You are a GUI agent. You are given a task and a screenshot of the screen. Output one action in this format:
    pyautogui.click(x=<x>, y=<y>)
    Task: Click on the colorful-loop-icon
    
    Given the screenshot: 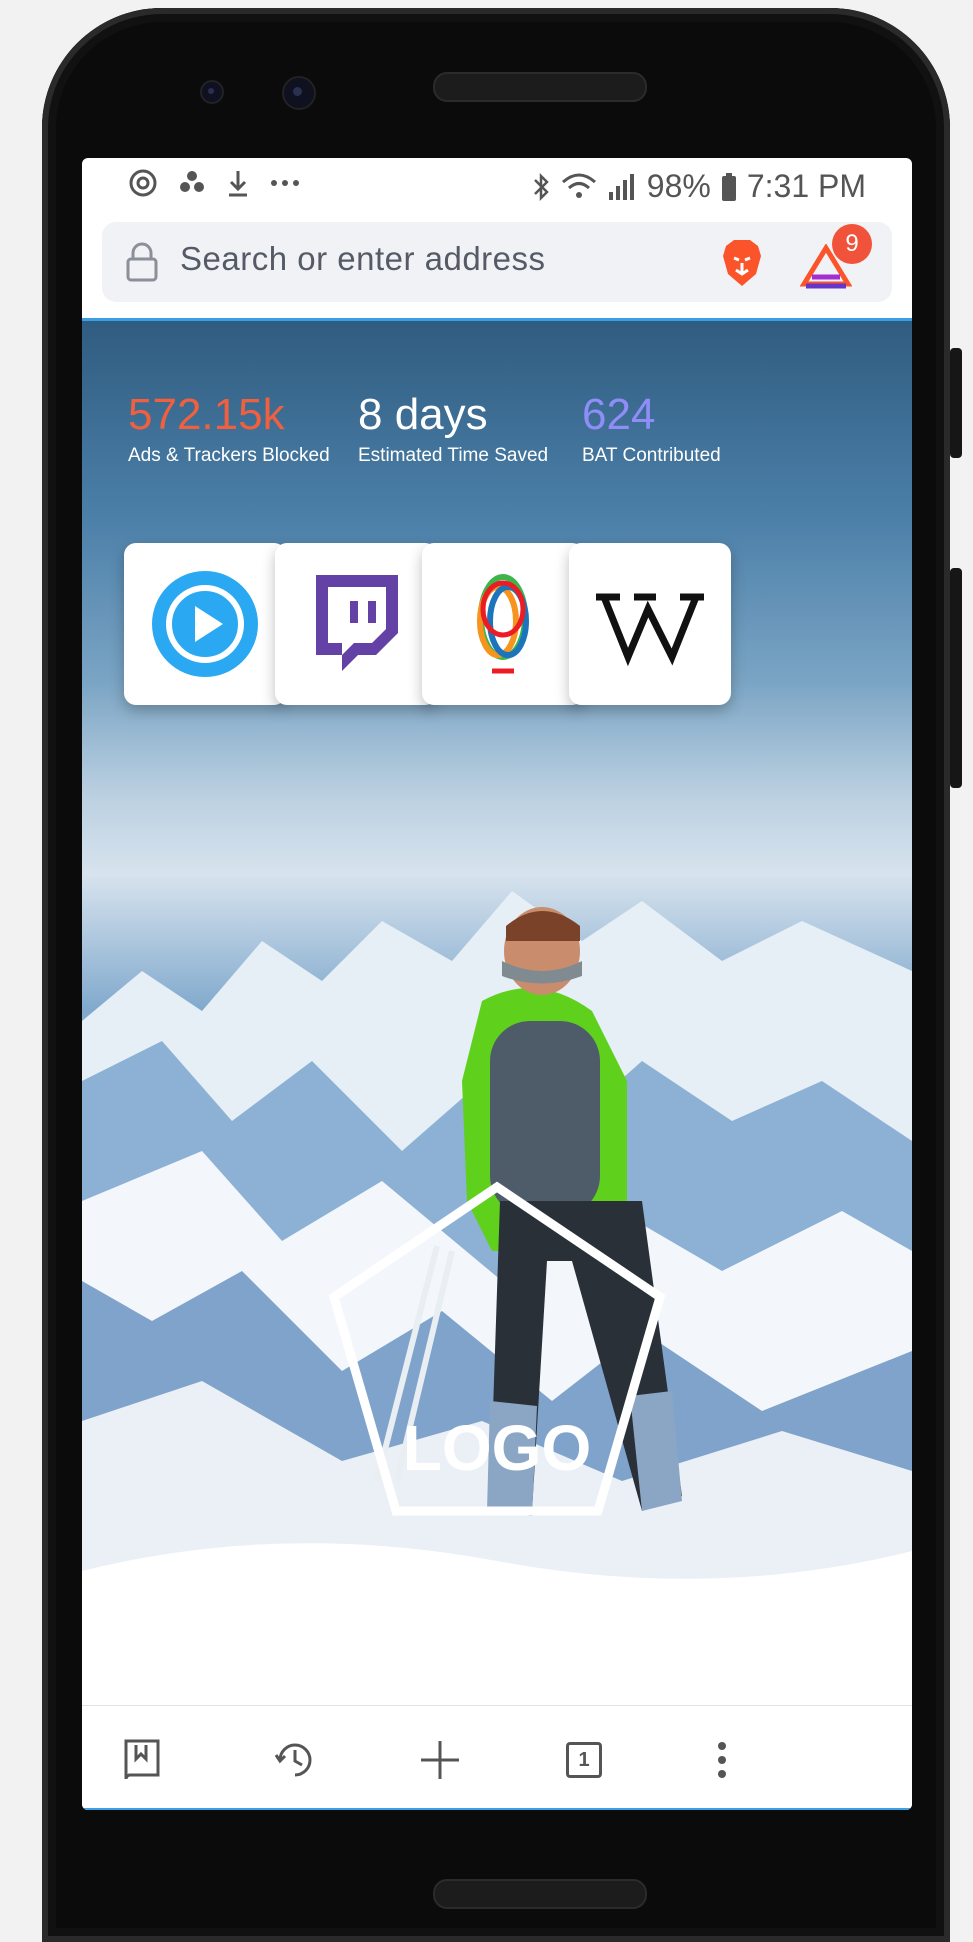 What is the action you would take?
    pyautogui.click(x=503, y=624)
    